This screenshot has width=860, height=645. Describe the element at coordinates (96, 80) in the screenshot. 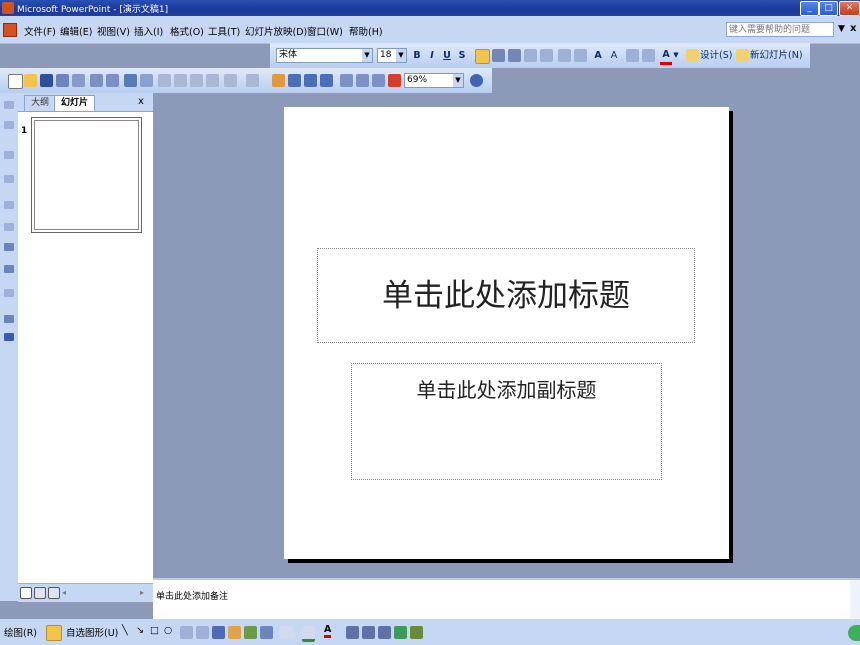

I see `print-icon` at that location.